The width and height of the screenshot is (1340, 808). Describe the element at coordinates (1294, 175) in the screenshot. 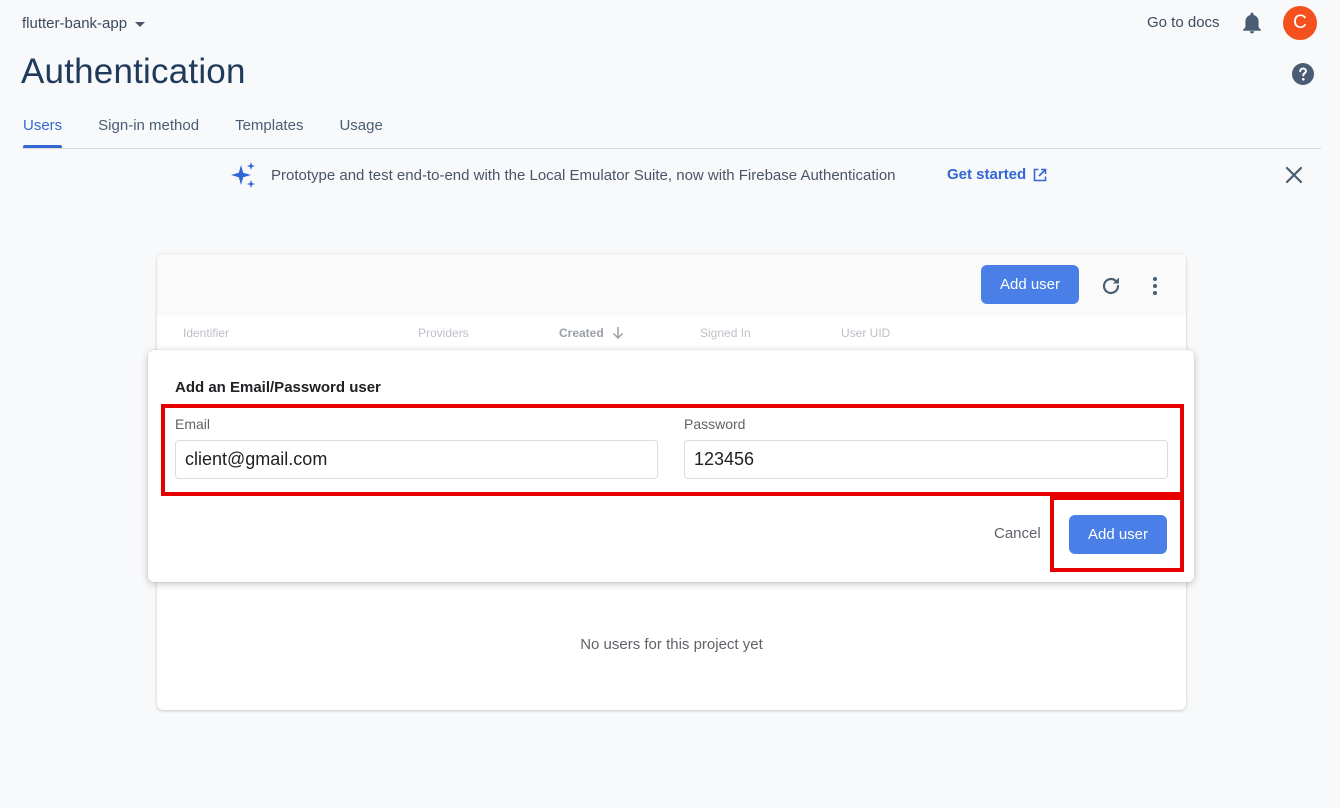

I see `close-icon` at that location.